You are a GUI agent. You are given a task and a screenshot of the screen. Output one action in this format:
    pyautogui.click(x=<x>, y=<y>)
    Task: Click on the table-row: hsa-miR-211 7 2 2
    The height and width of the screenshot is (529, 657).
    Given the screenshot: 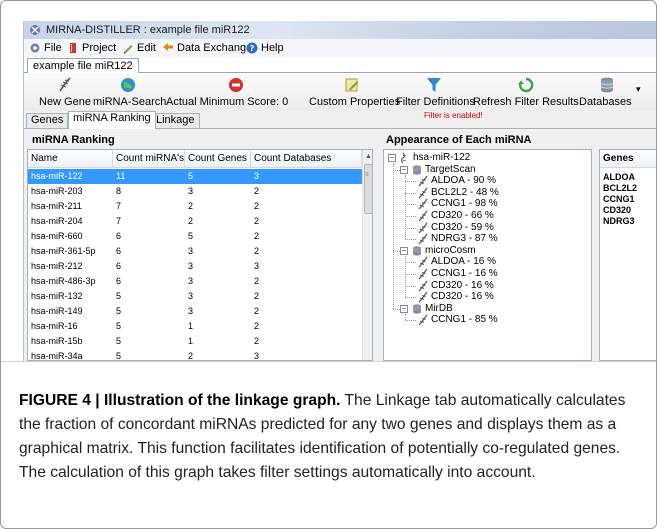 What is the action you would take?
    pyautogui.click(x=195, y=206)
    